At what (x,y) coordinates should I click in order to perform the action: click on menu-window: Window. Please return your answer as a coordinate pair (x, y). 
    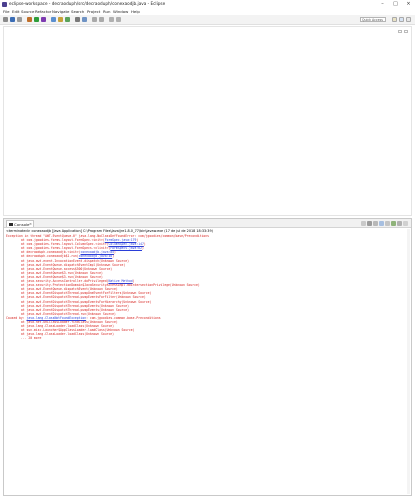
    Looking at the image, I should click on (120, 11).